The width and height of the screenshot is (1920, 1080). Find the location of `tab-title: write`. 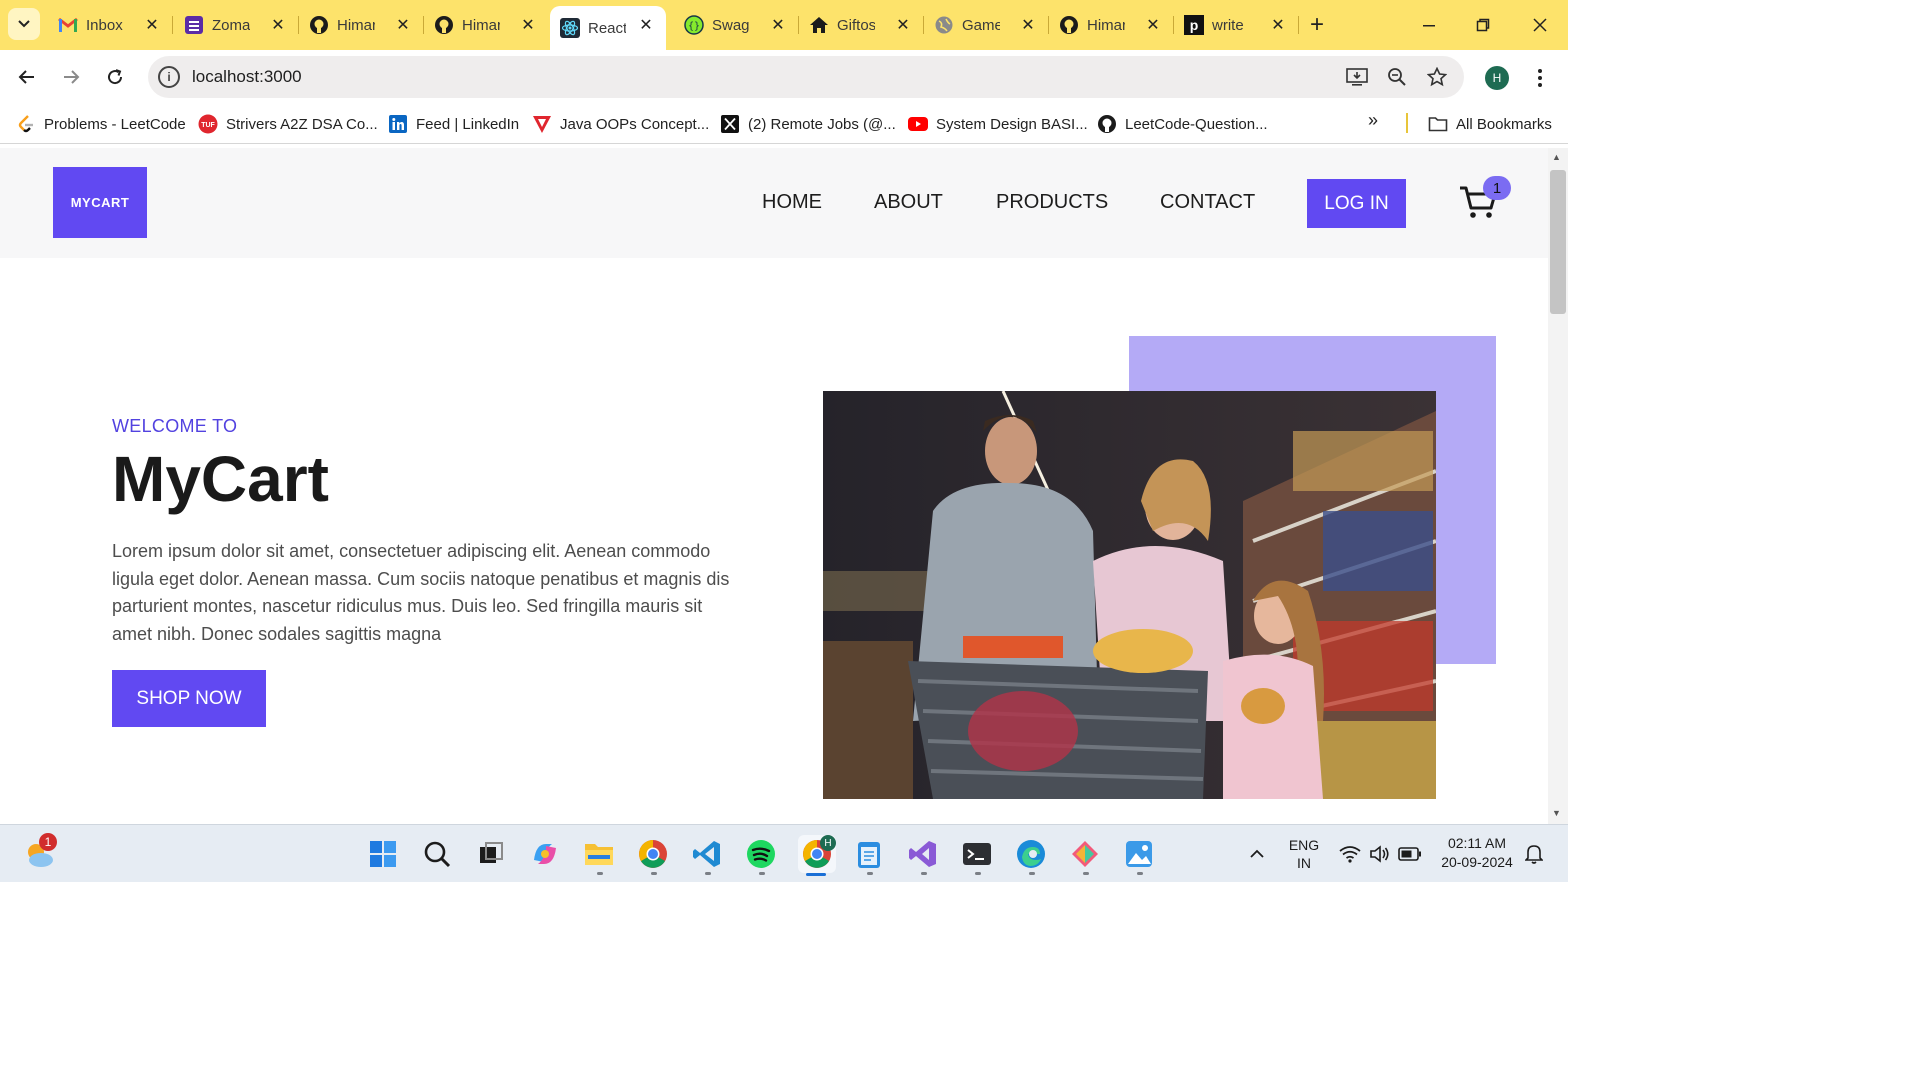

tab-title: write is located at coordinates (1228, 25).